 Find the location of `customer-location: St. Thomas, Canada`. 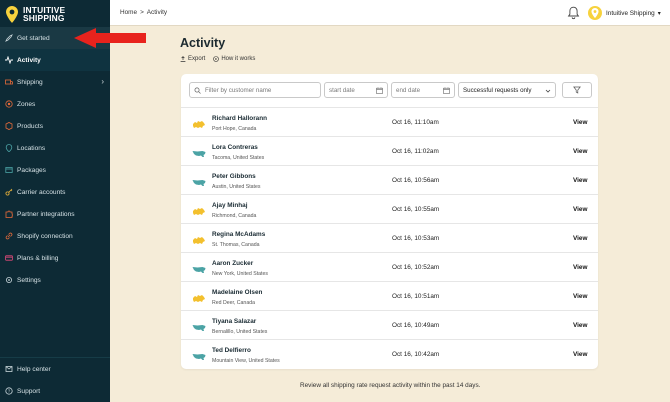

customer-location: St. Thomas, Canada is located at coordinates (236, 245).